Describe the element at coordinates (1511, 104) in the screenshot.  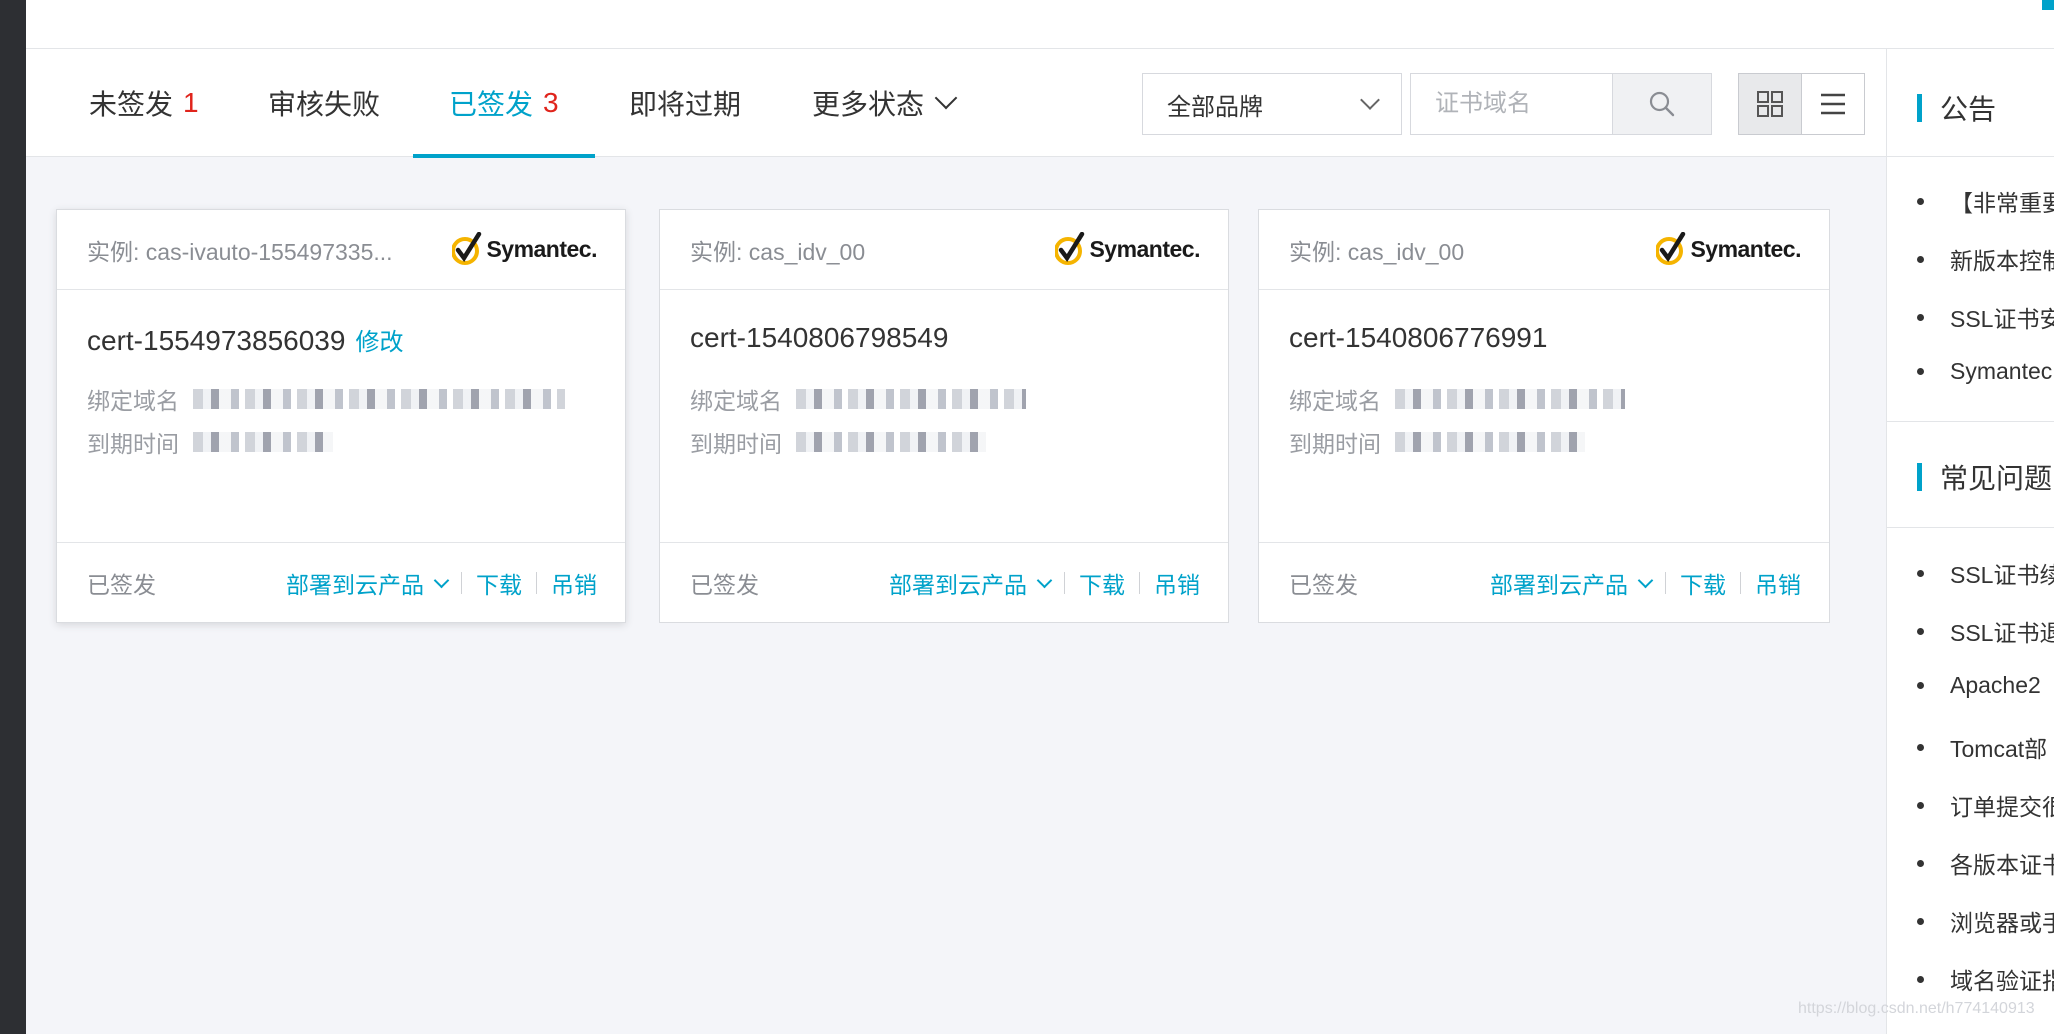
I see `domain-search-input` at that location.